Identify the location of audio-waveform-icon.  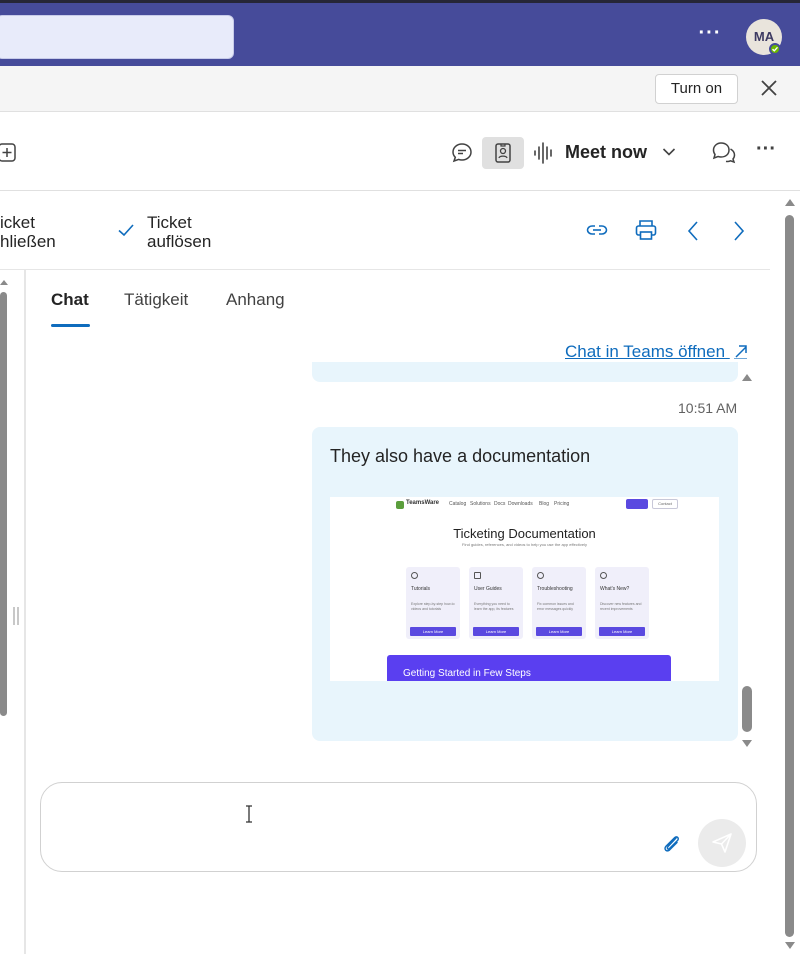
(544, 153).